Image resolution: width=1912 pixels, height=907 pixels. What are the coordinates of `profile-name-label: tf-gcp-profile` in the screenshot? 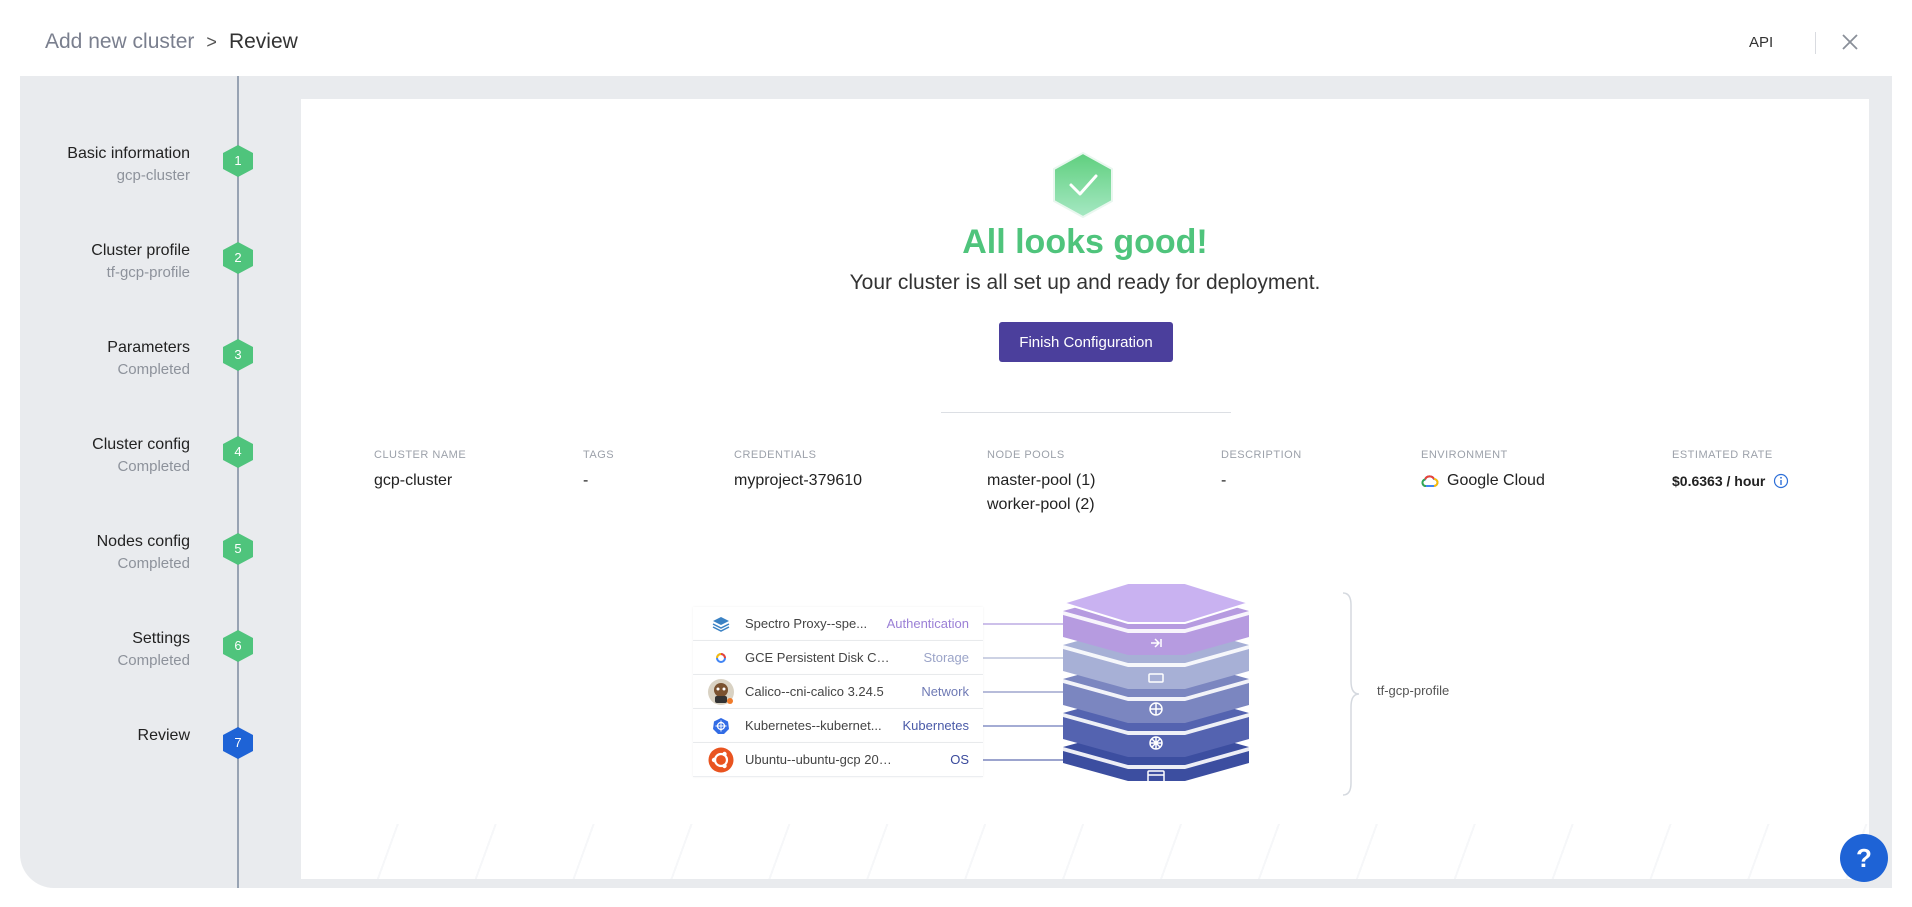 It's located at (1413, 690).